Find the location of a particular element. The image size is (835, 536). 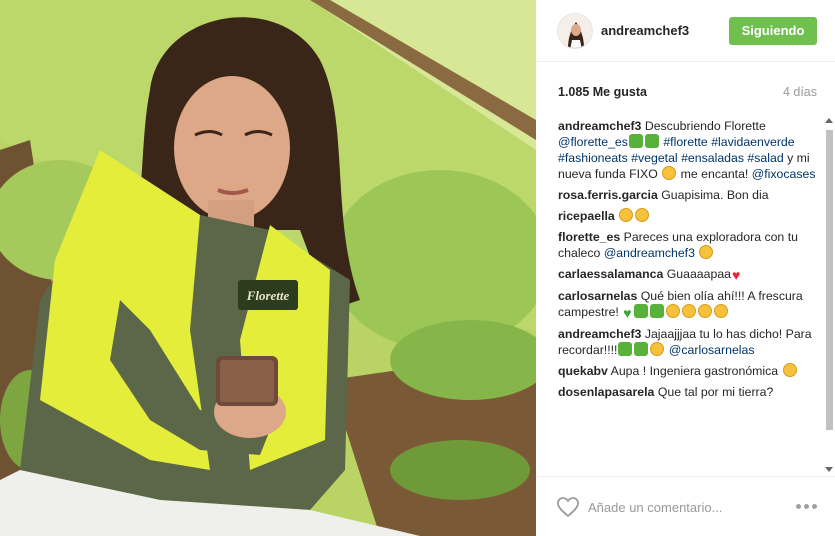

comment-author: florette_es is located at coordinates (589, 237).